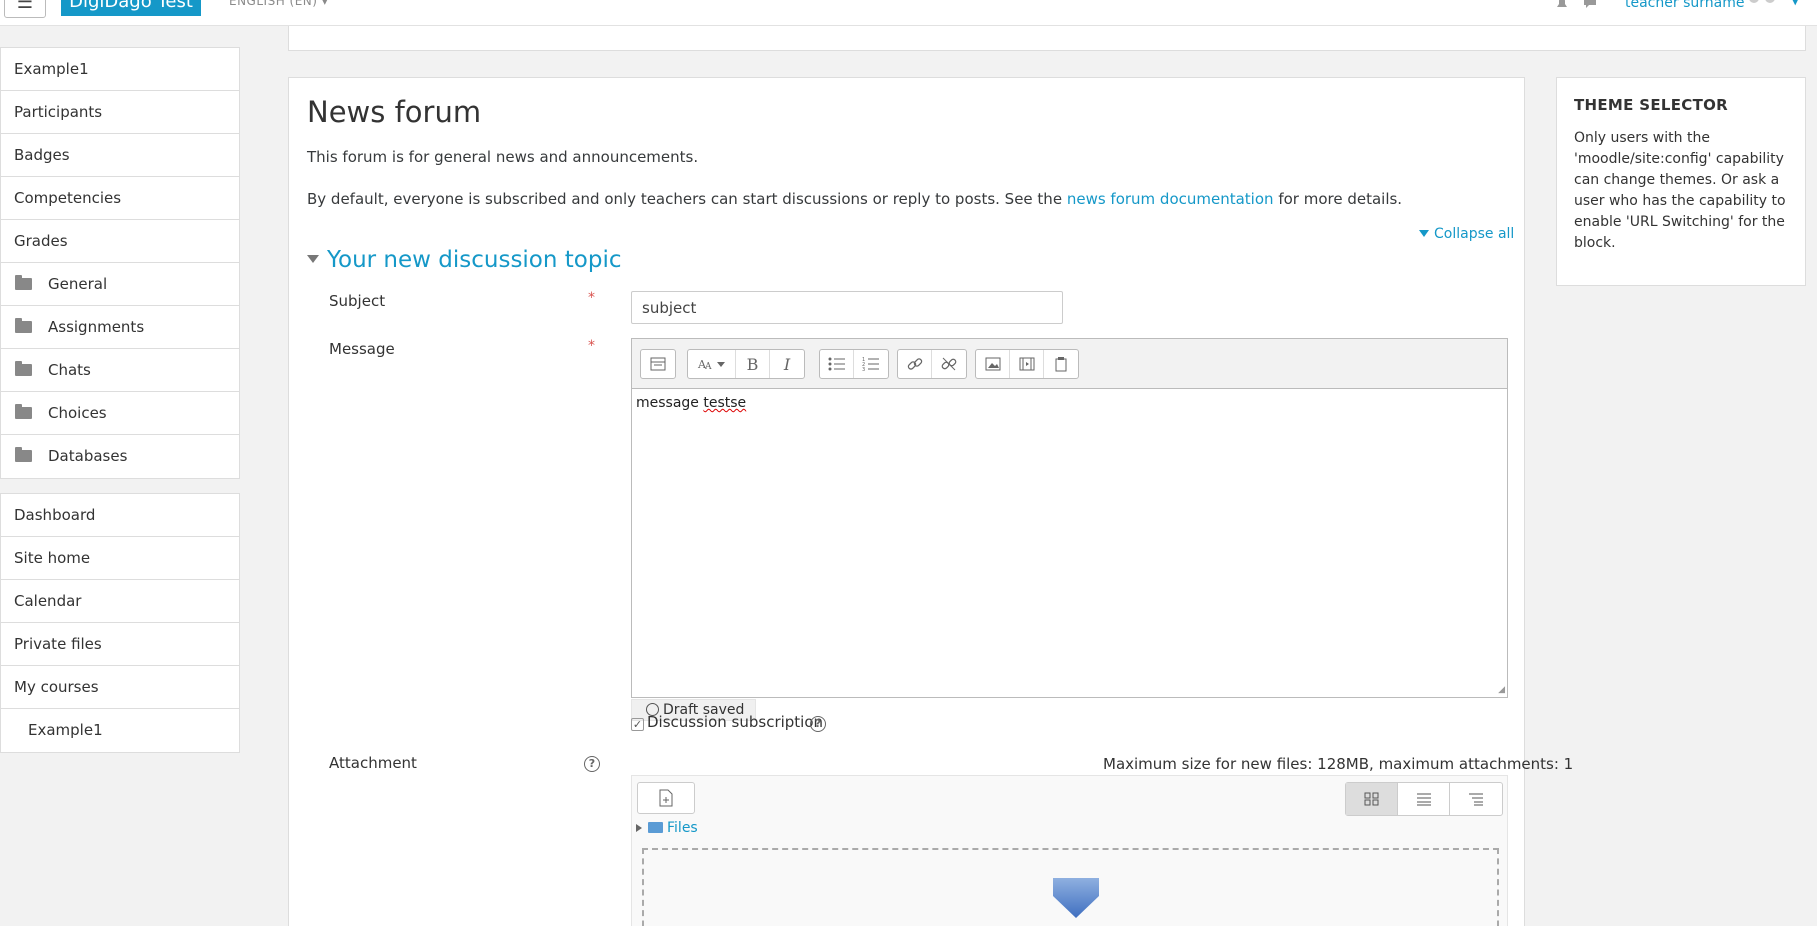 Image resolution: width=1817 pixels, height=926 pixels. I want to click on sidebar-item-site-home: Site home, so click(120, 558).